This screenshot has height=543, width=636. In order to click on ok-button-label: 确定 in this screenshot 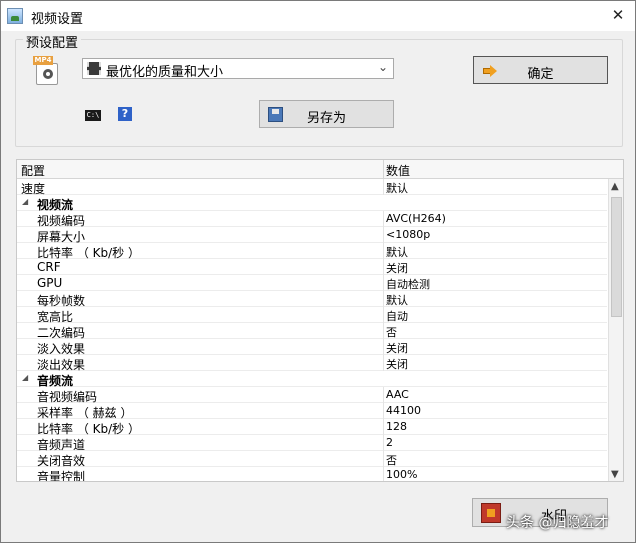, I will do `click(540, 74)`.